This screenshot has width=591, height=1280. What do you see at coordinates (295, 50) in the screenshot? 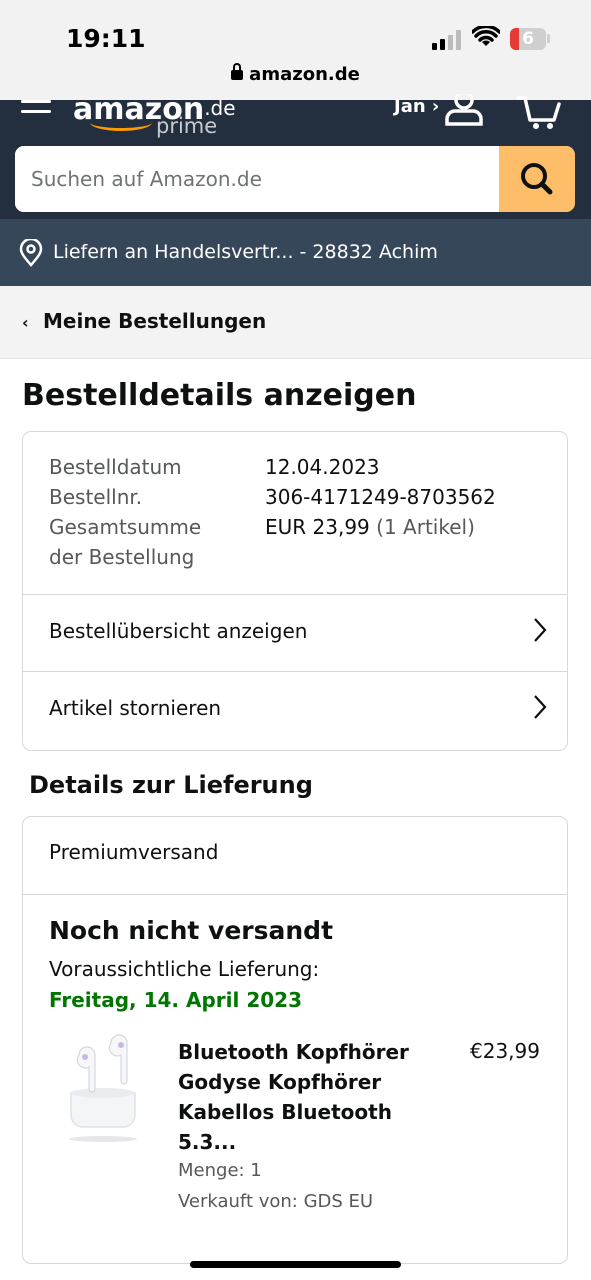
I see `status-bar: 19:11 6 amazon.de` at bounding box center [295, 50].